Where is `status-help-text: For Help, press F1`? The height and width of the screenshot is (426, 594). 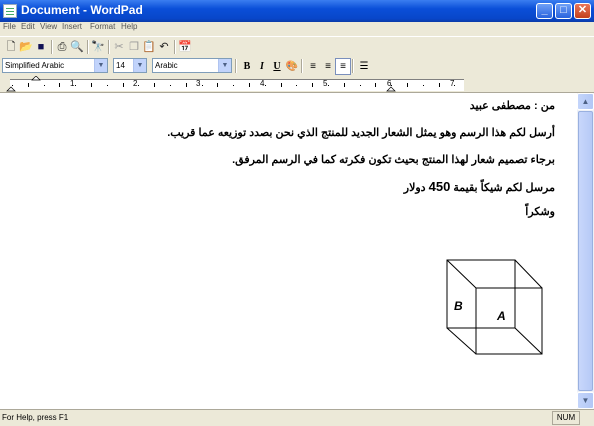
status-help-text: For Help, press F1 is located at coordinates (35, 417).